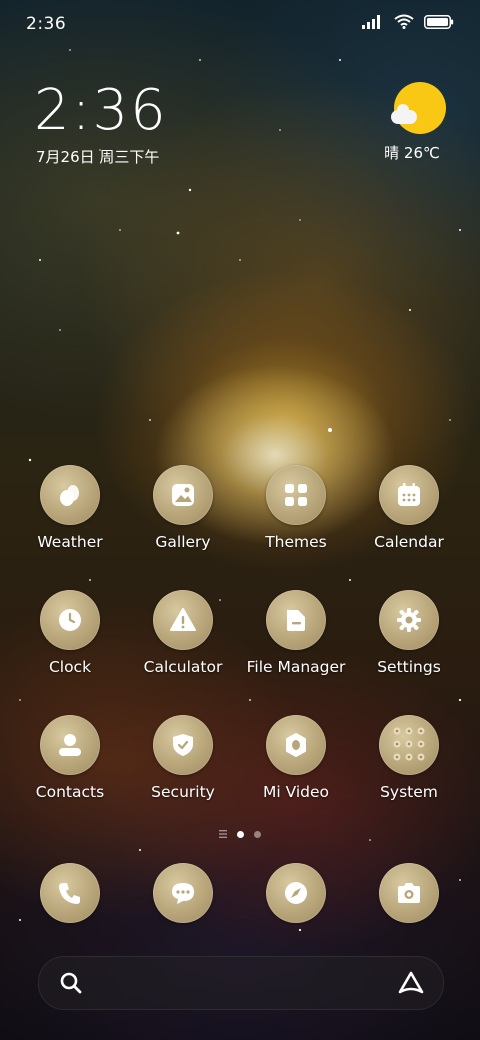 The height and width of the screenshot is (1040, 480). I want to click on message-icon, so click(183, 893).